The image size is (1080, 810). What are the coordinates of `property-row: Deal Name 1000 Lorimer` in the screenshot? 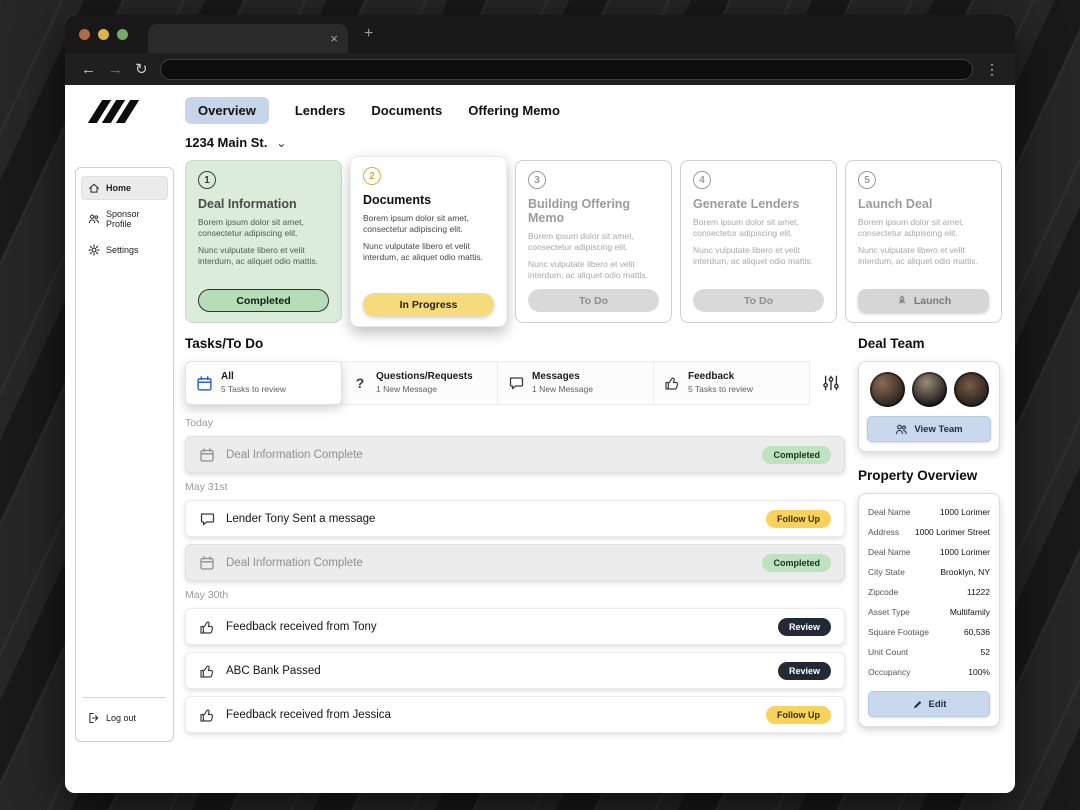 It's located at (929, 552).